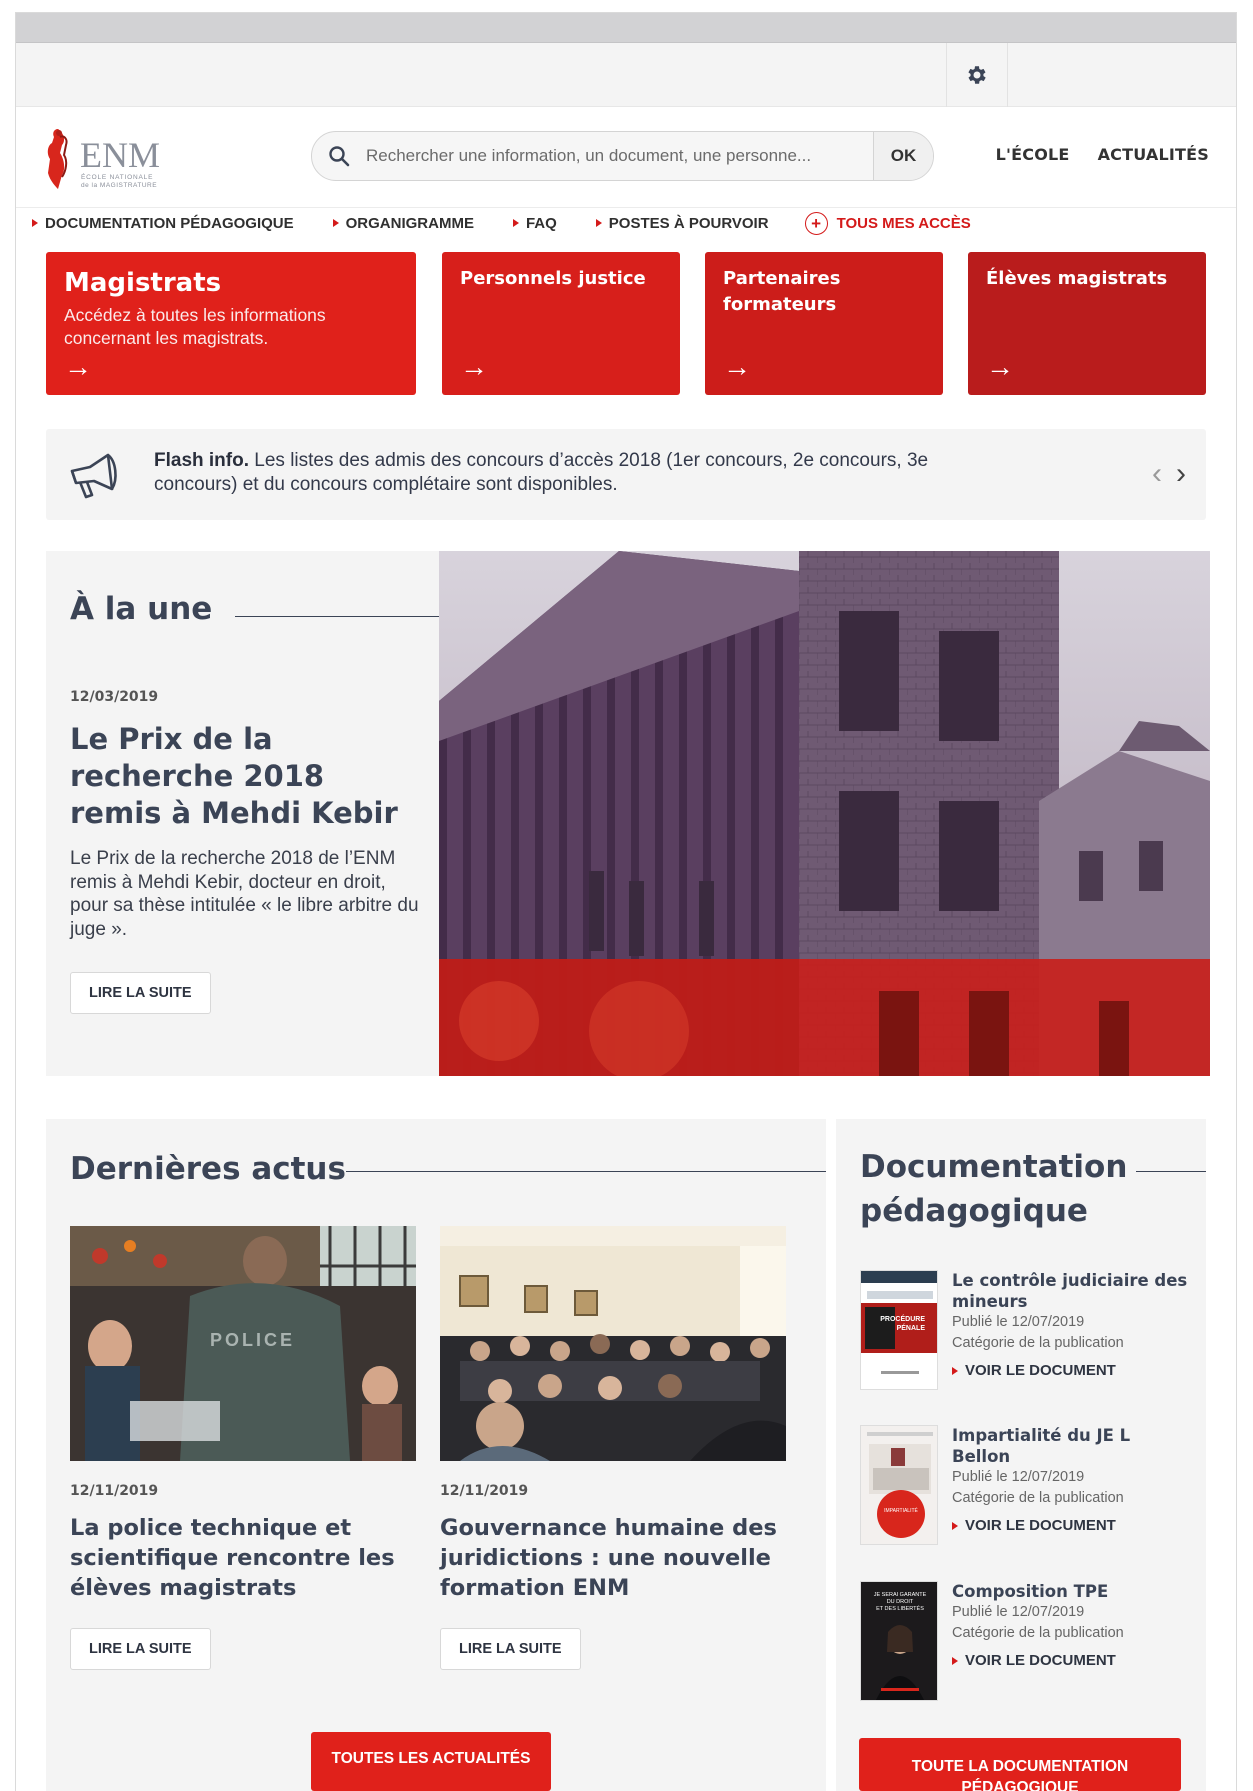  Describe the element at coordinates (1072, 1291) in the screenshot. I see `document-title: Le contrôle judiciaire des mineurs` at that location.